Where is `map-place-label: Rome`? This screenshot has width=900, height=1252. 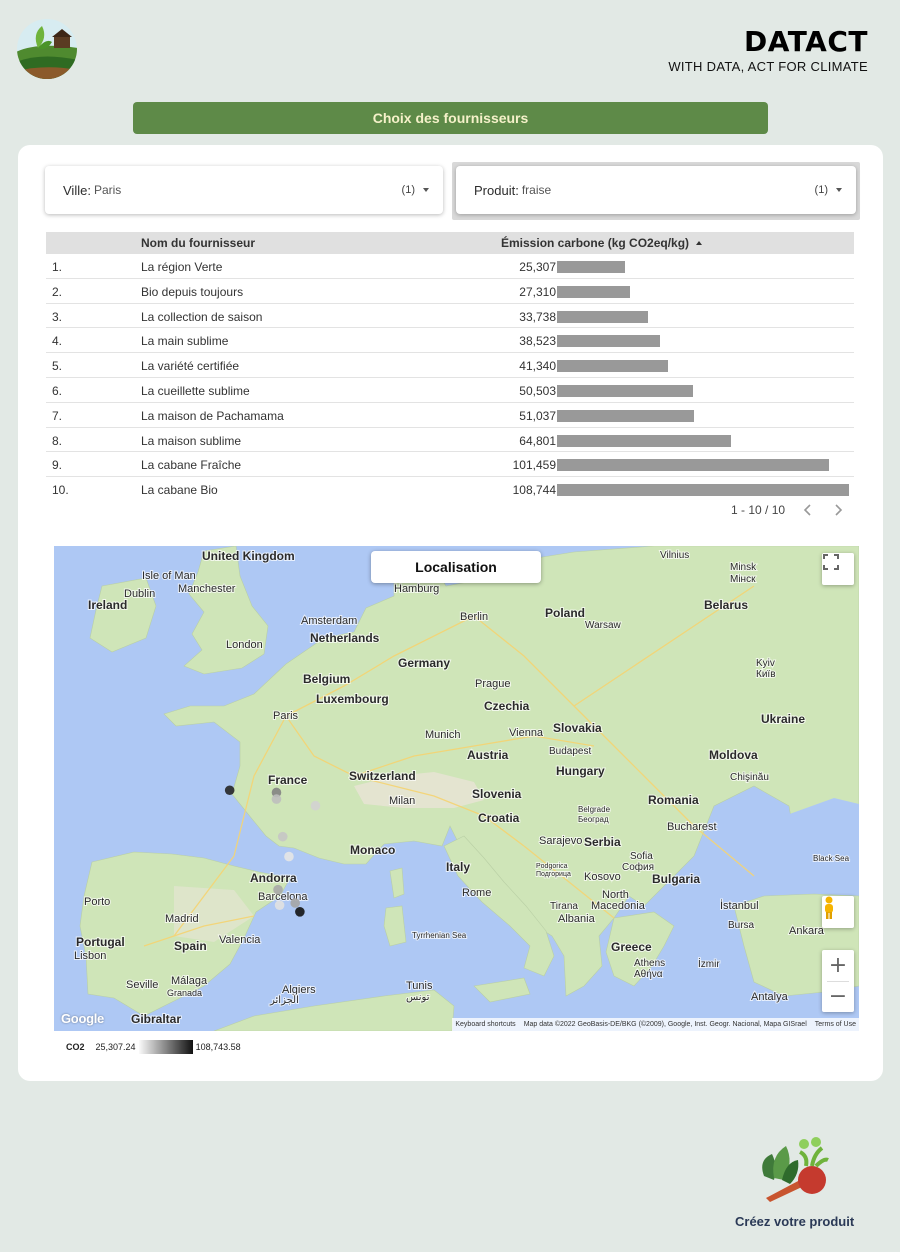 map-place-label: Rome is located at coordinates (476, 893).